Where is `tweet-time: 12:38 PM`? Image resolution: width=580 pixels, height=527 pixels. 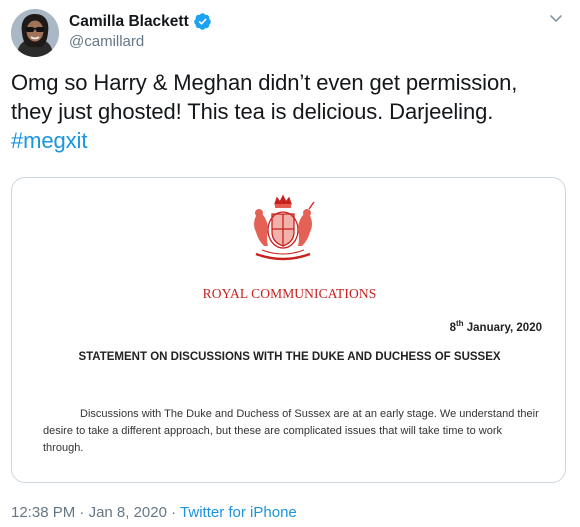
tweet-time: 12:38 PM is located at coordinates (43, 512).